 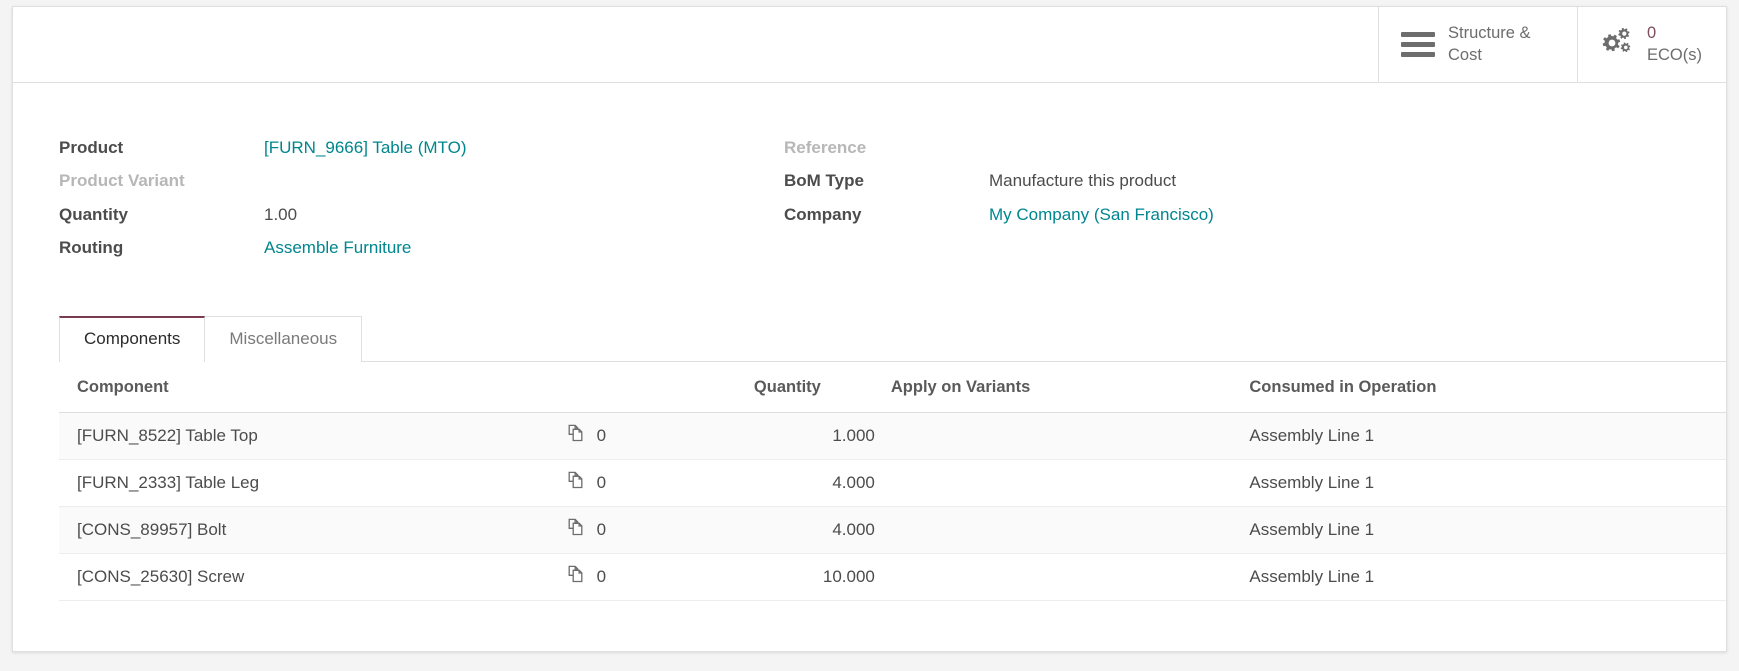 I want to click on eco-count: 0, so click(x=1652, y=33).